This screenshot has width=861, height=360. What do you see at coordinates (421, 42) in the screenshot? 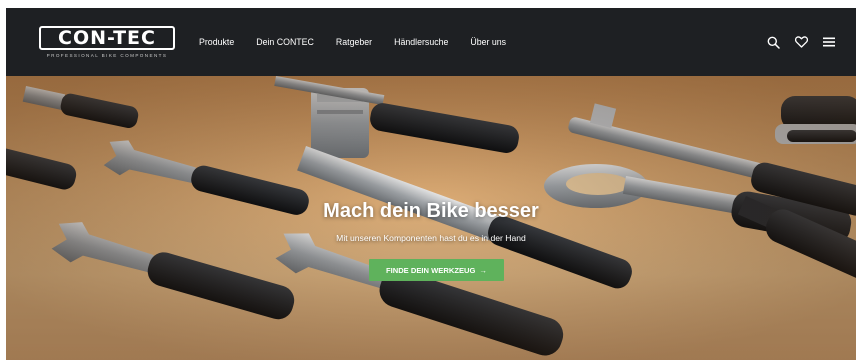
I see `nav-item-haendlersuche: Händlersuche` at bounding box center [421, 42].